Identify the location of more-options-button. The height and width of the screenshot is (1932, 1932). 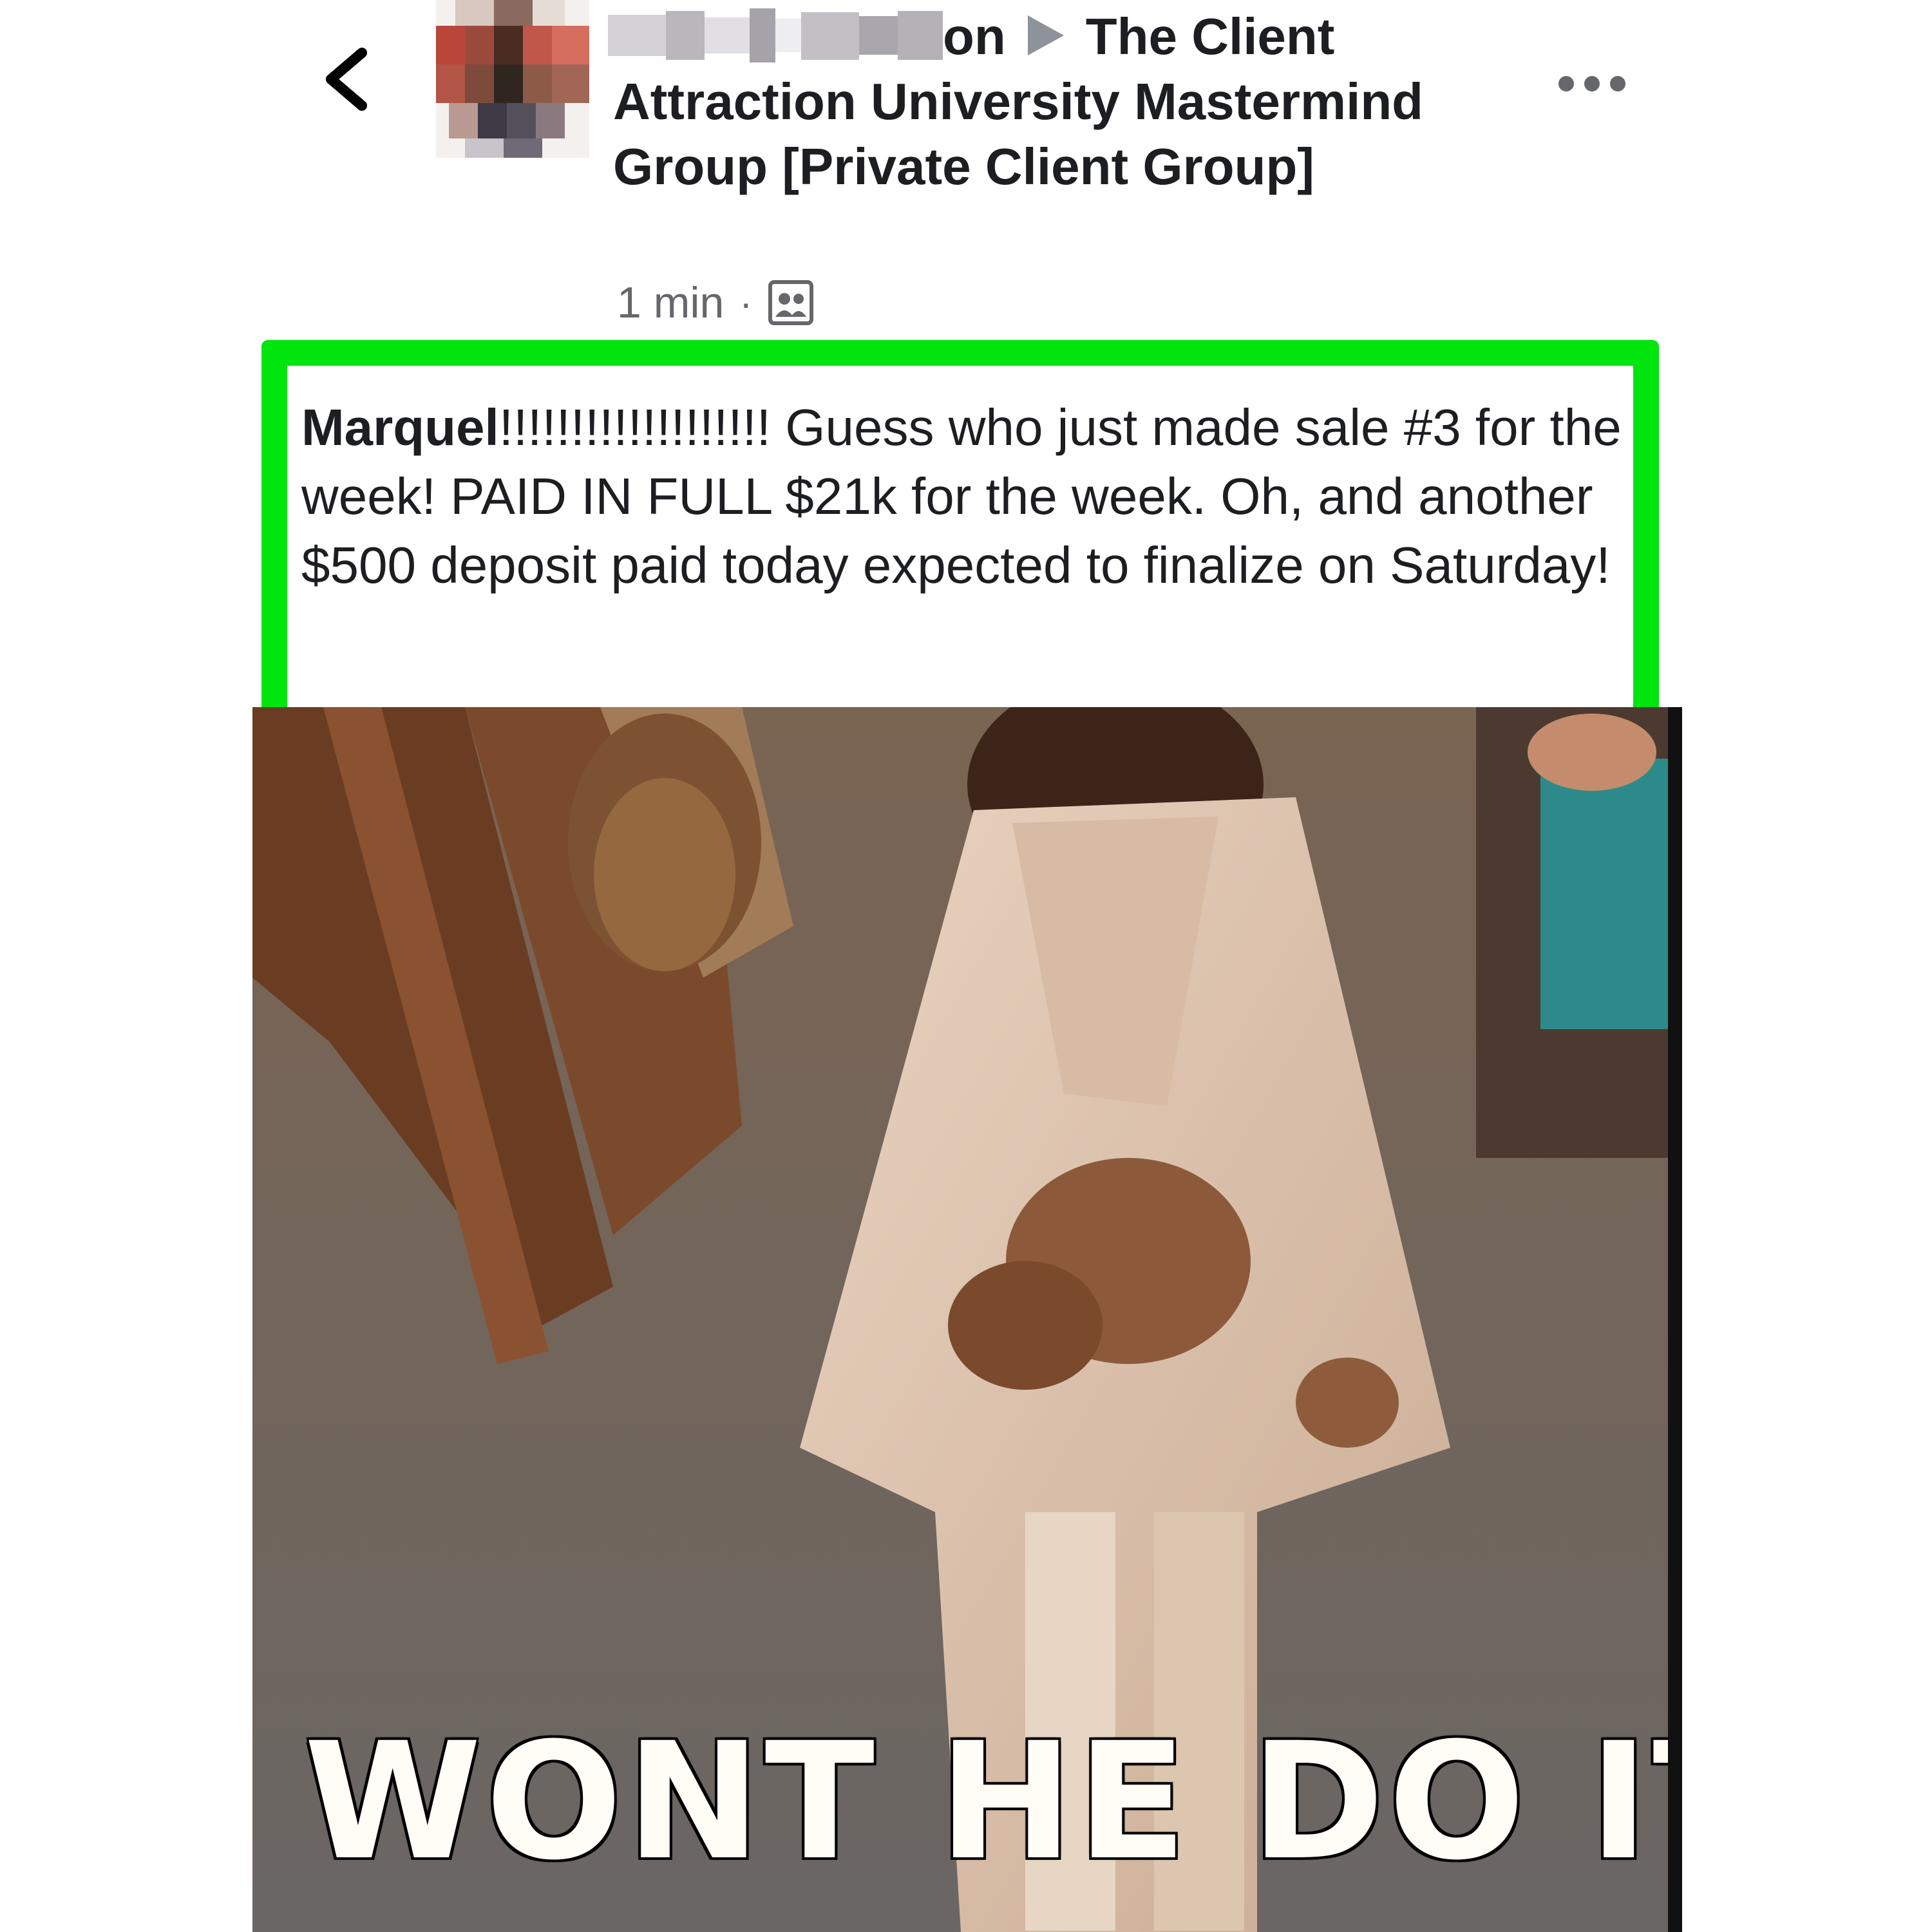
(1592, 83).